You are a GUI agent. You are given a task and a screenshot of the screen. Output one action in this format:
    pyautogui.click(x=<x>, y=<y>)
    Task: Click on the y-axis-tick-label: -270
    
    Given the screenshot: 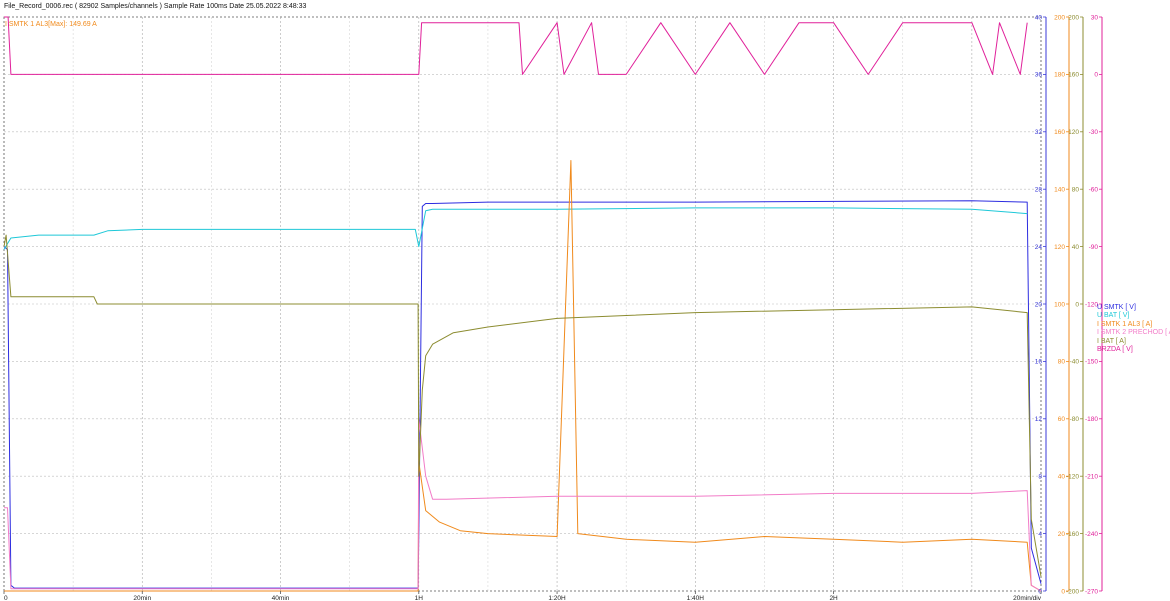 What is the action you would take?
    pyautogui.click(x=1091, y=591)
    